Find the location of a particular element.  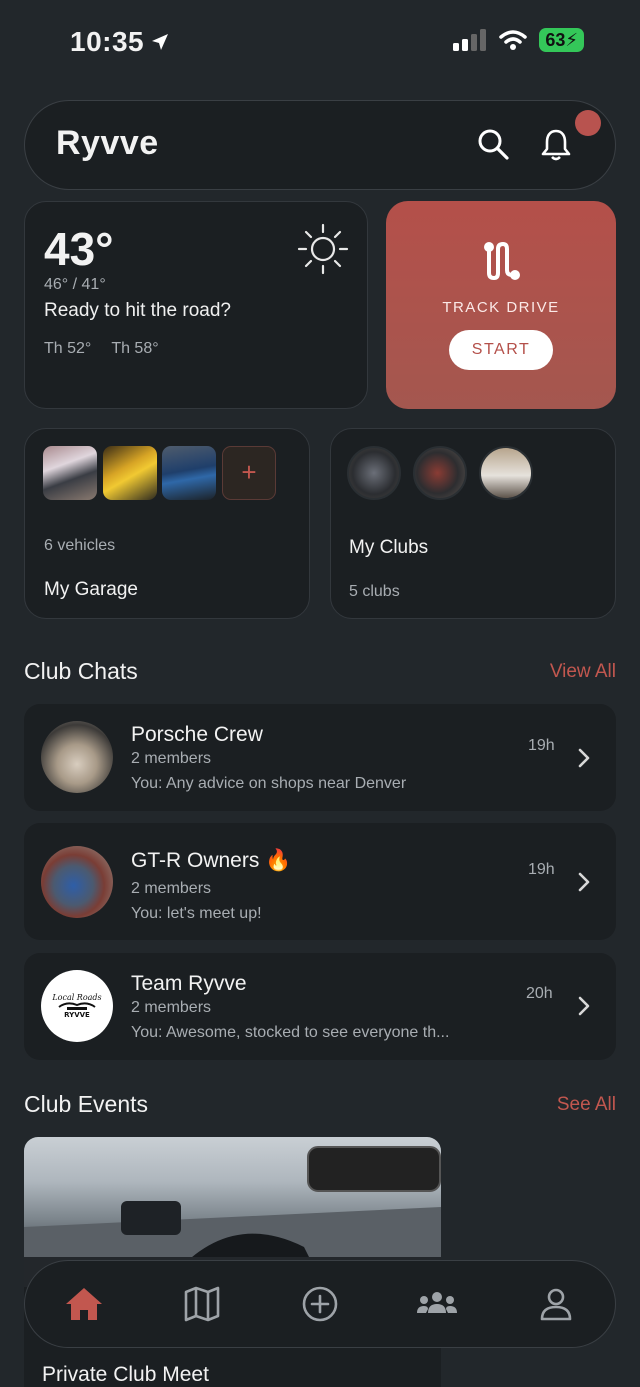

event-title: Private Club Meet is located at coordinates (125, 1374).